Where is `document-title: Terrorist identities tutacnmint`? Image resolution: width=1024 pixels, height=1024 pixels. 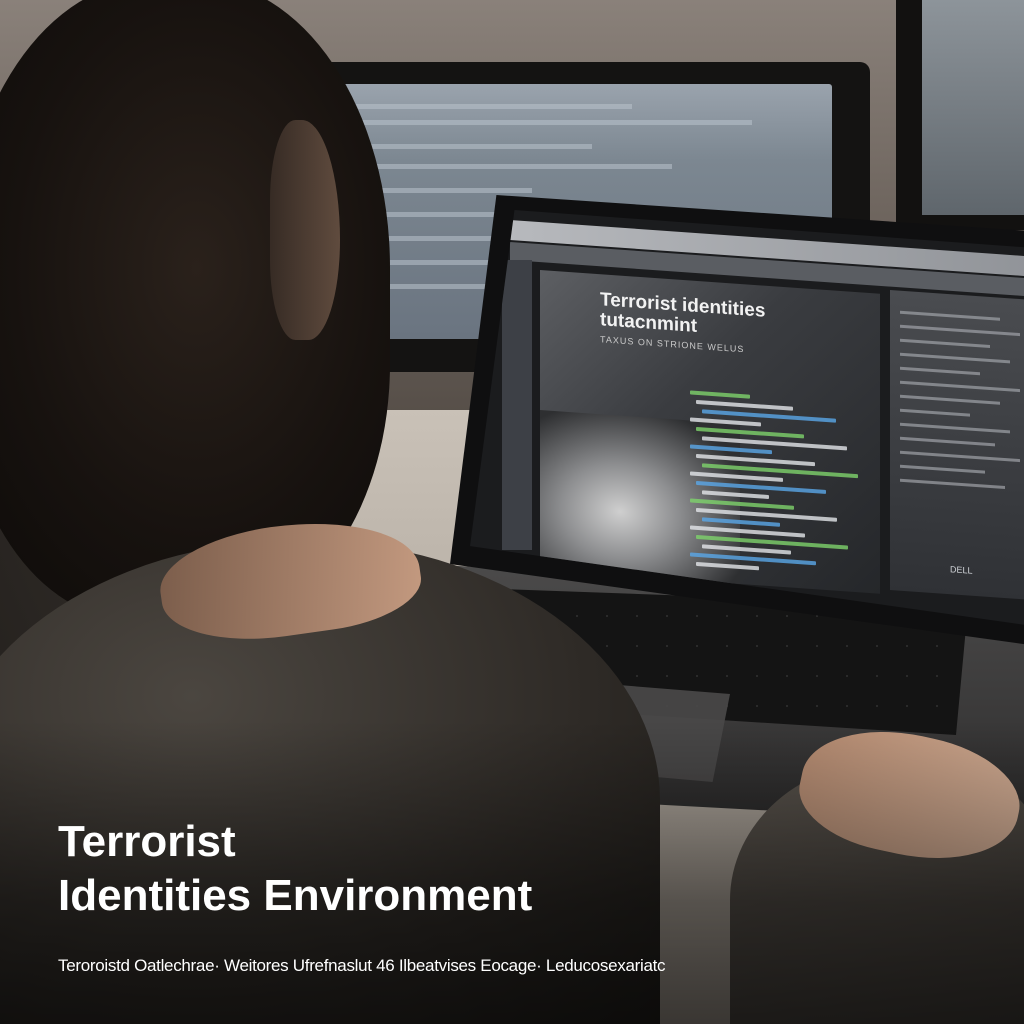
document-title: Terrorist identities tutacnmint is located at coordinates (682, 315).